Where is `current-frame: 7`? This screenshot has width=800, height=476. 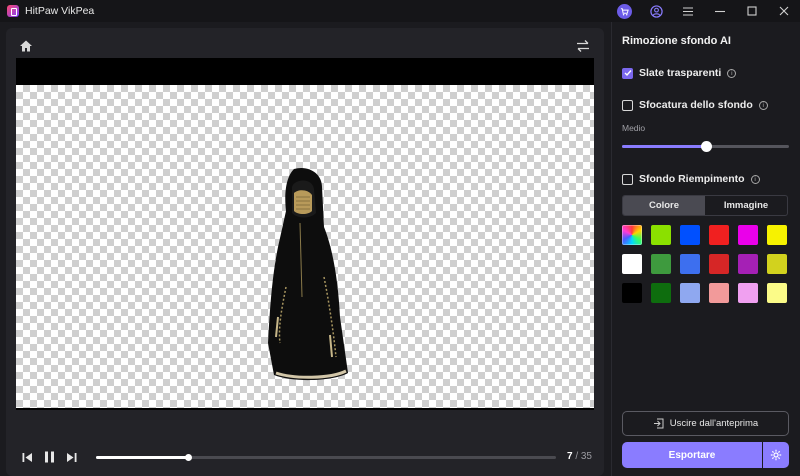
current-frame: 7 is located at coordinates (569, 456).